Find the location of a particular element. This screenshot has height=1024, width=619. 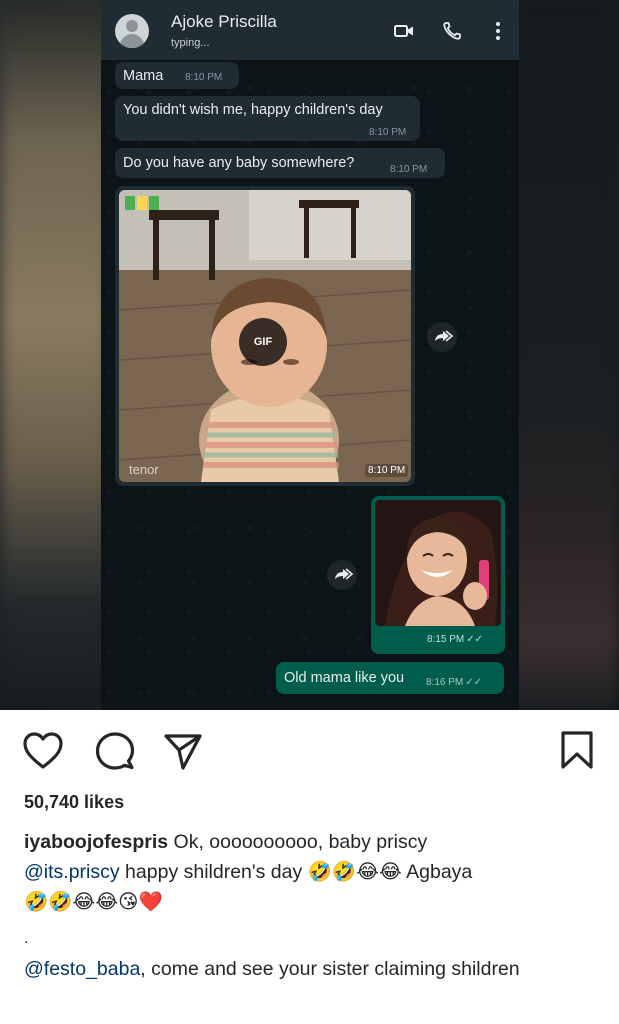

caption-text: Ok, oooooooooo, baby priscy is located at coordinates (298, 842).